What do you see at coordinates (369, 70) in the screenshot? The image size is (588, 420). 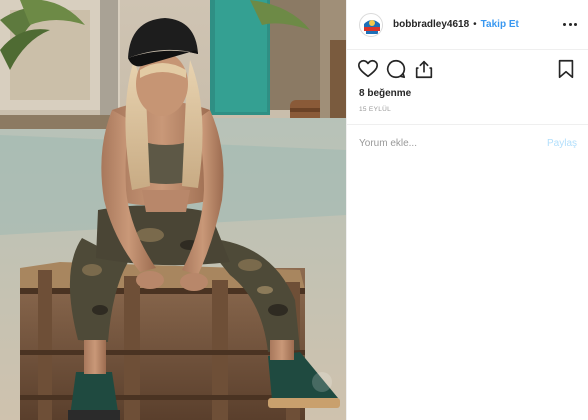 I see `heart-icon` at bounding box center [369, 70].